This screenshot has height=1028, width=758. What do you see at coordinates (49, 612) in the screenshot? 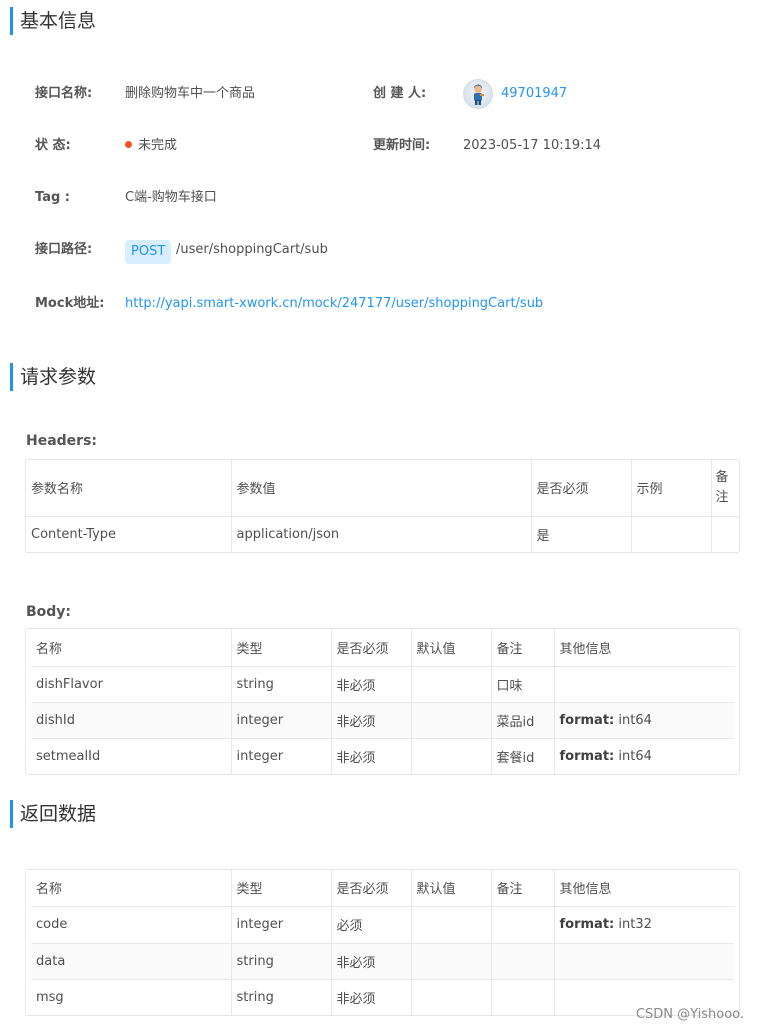
I see `body-title: Body:` at bounding box center [49, 612].